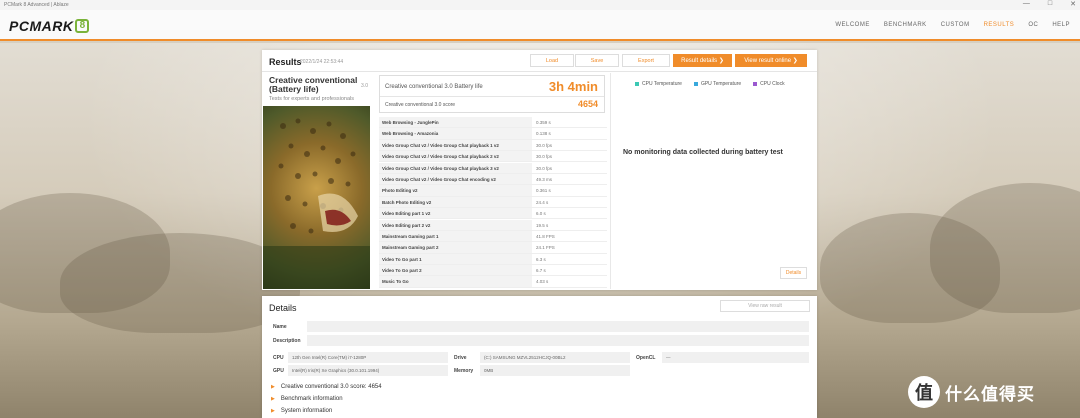 The height and width of the screenshot is (418, 1080). I want to click on table-row: Mainstream Gaming part 1 41.8 FPS, so click(493, 236).